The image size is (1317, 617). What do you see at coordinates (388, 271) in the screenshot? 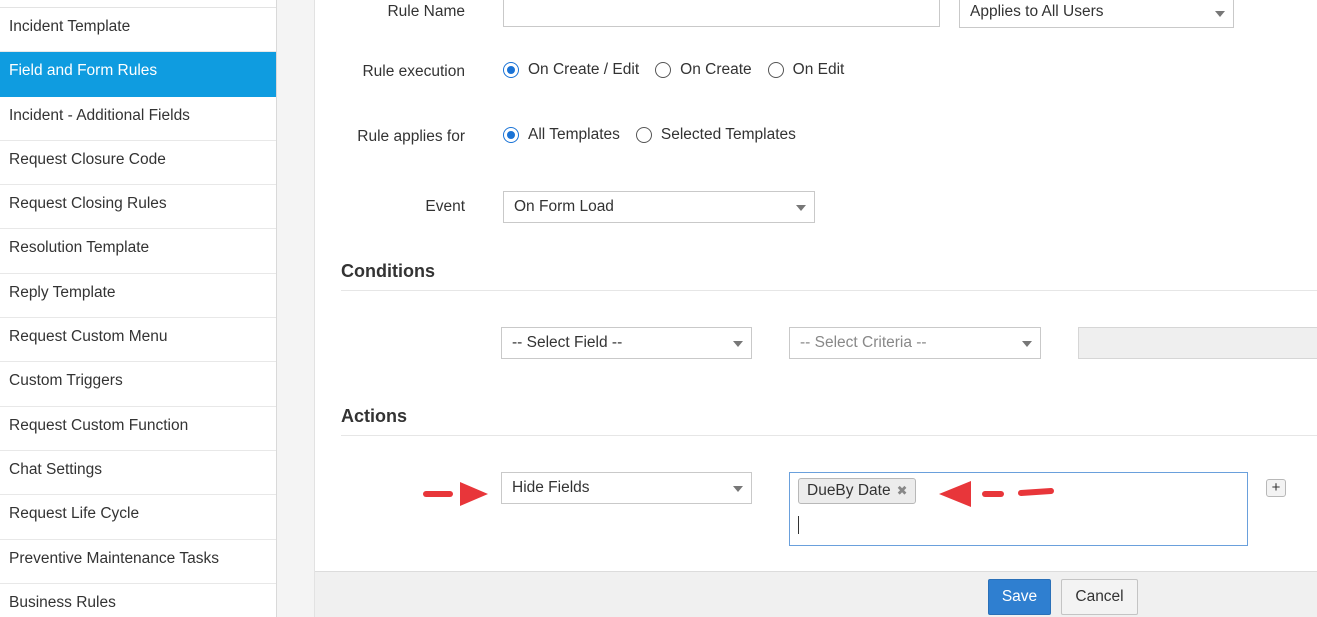
I see `conditions-title: Conditions` at bounding box center [388, 271].